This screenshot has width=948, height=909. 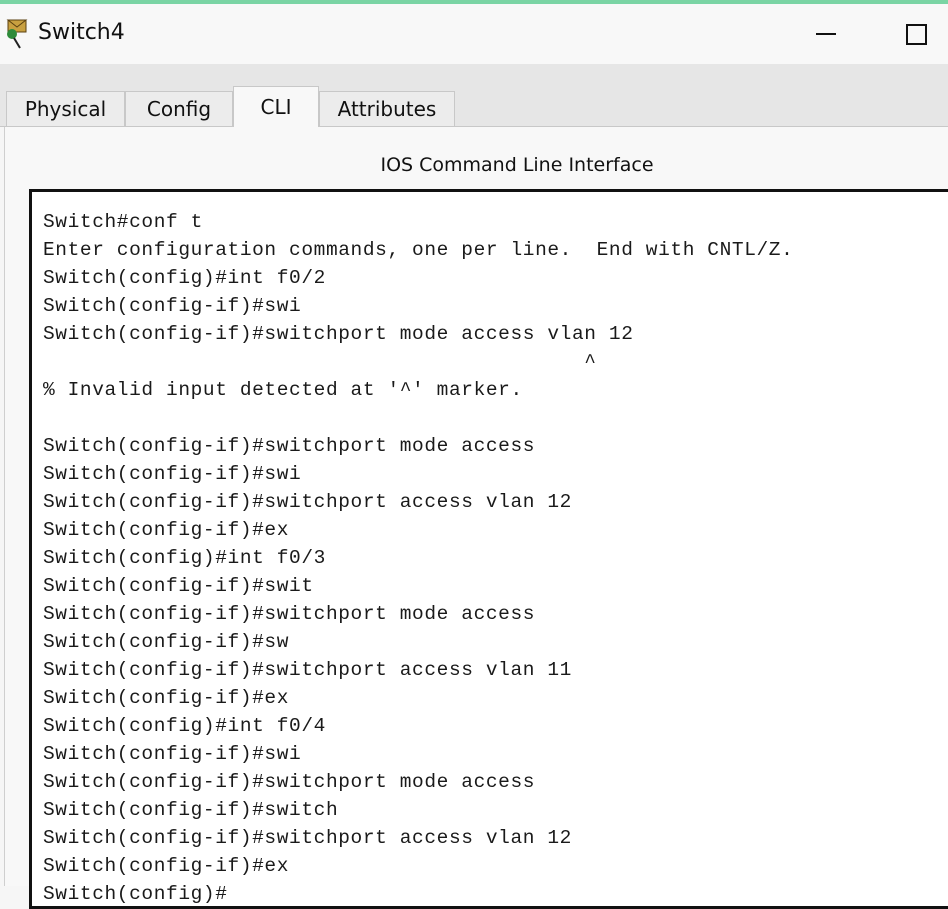 What do you see at coordinates (17, 34) in the screenshot?
I see `switch-device-icon` at bounding box center [17, 34].